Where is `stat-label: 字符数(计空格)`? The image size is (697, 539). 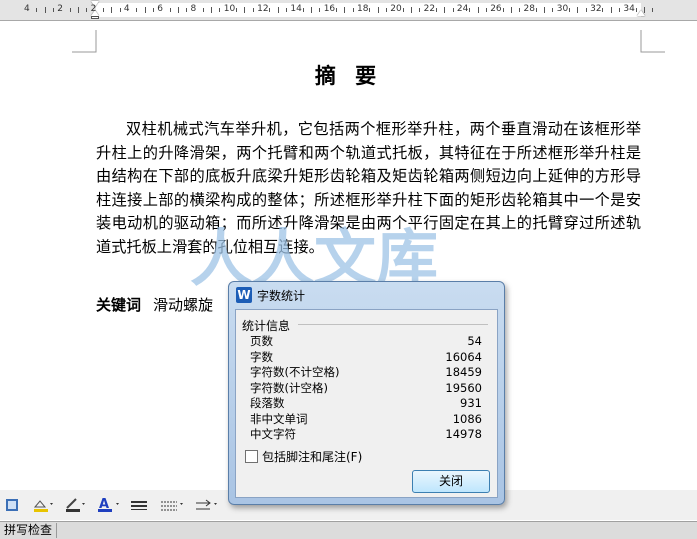
stat-label: 字符数(计空格) is located at coordinates (289, 387).